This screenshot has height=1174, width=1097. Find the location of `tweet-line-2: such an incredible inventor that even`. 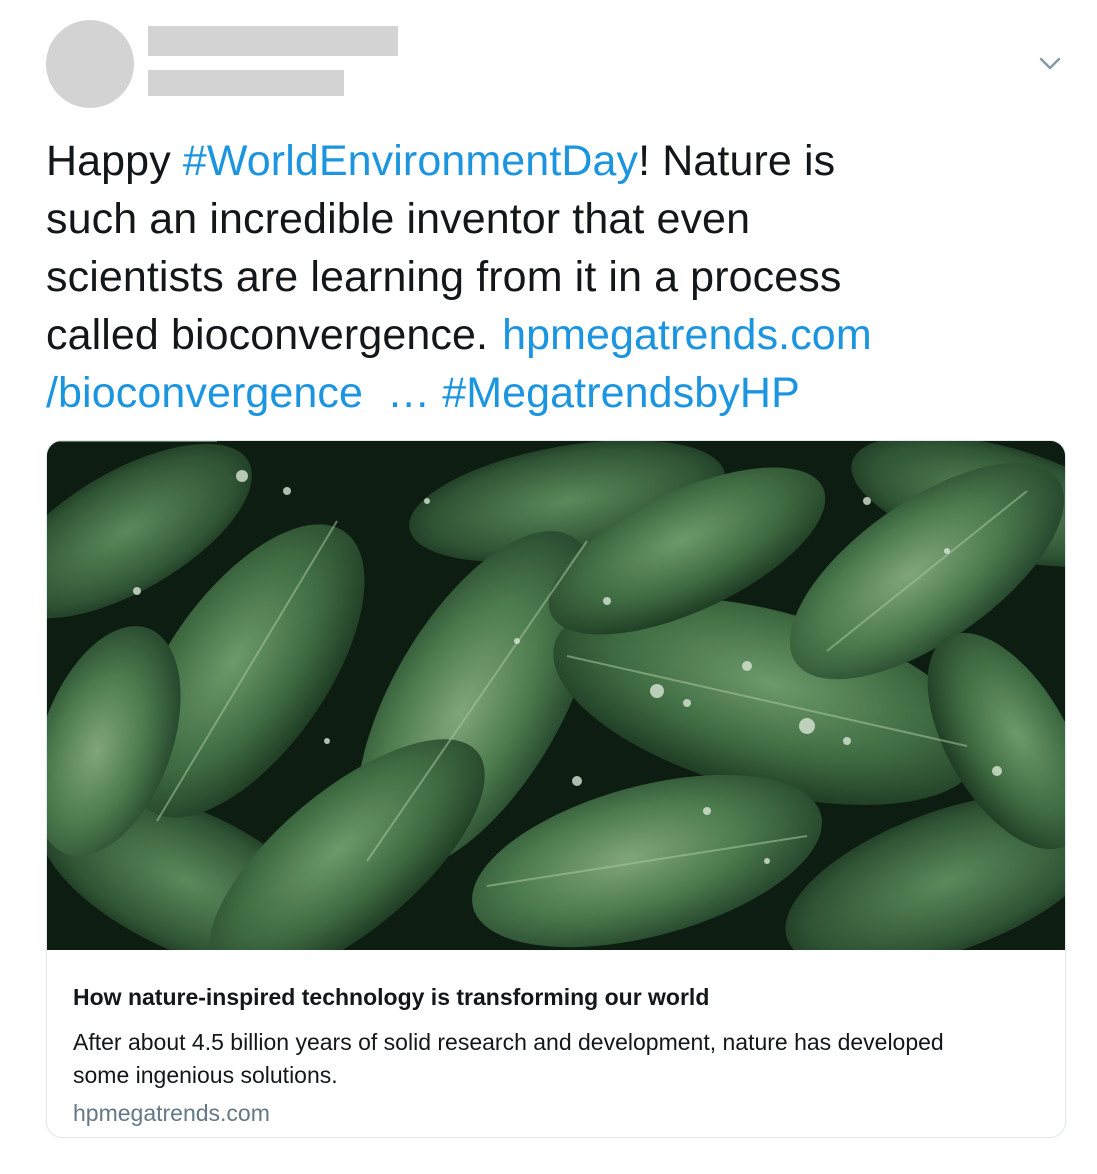

tweet-line-2: such an incredible inventor that even is located at coordinates (546, 219).